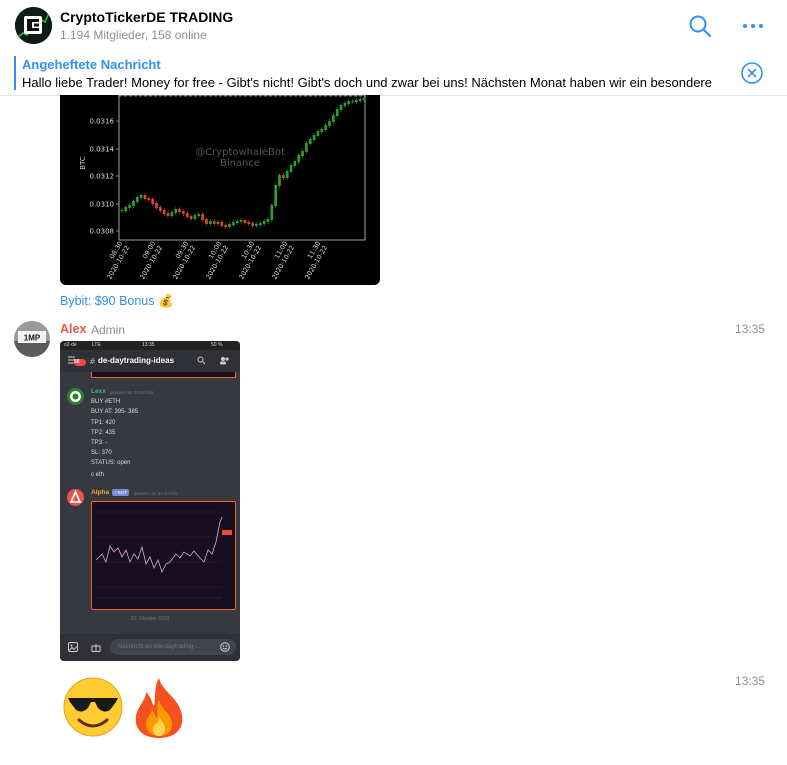  I want to click on lexx-line-3: TP1: 420, so click(103, 423).